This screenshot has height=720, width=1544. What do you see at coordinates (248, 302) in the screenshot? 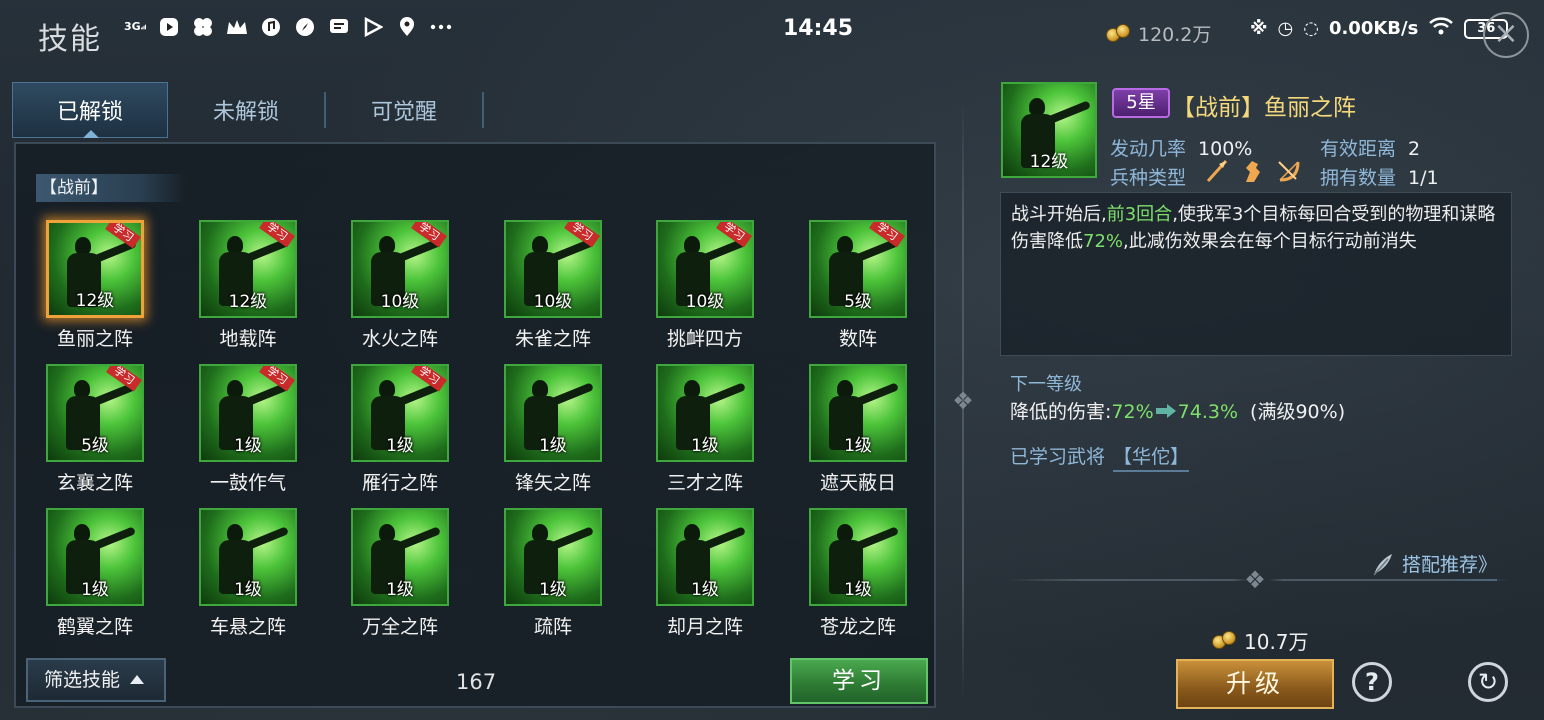
I see `skill-level: 12级` at bounding box center [248, 302].